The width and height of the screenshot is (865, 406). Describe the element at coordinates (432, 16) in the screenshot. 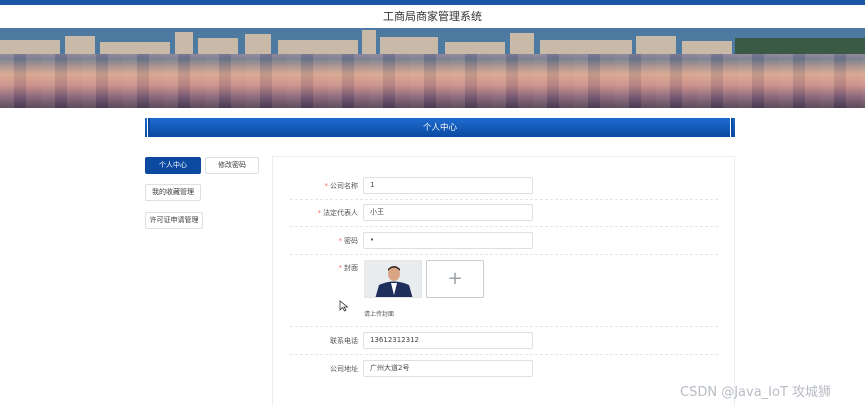

I see `site-title: 工商局商家管理系统` at that location.